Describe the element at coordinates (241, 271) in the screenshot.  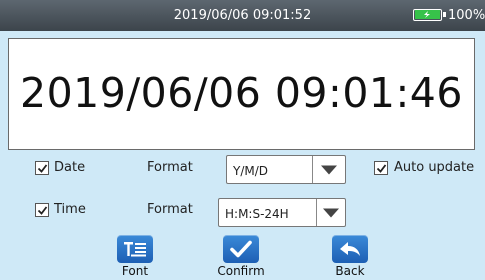
I see `confirm-button-label: Confirm` at that location.